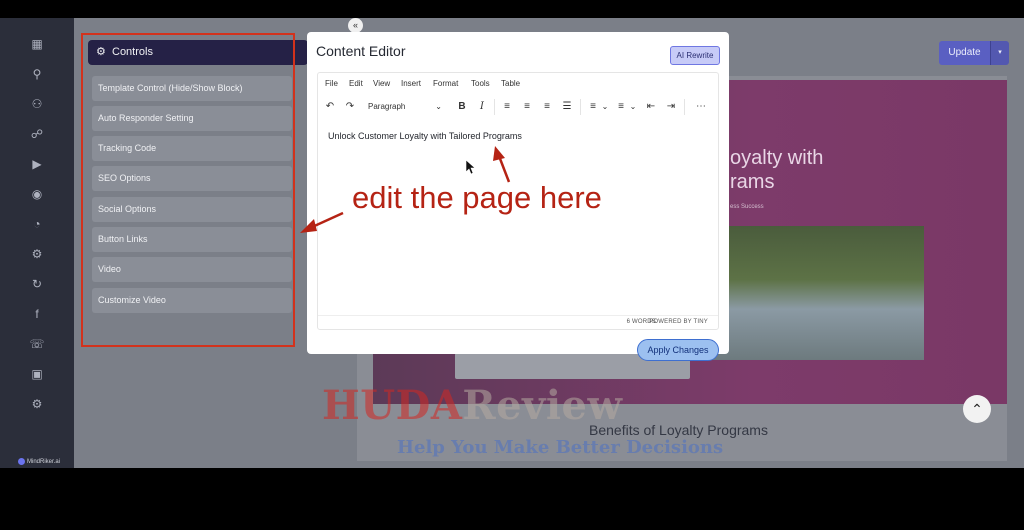  What do you see at coordinates (477, 197) in the screenshot?
I see `annotation-text: edit the page here` at bounding box center [477, 197].